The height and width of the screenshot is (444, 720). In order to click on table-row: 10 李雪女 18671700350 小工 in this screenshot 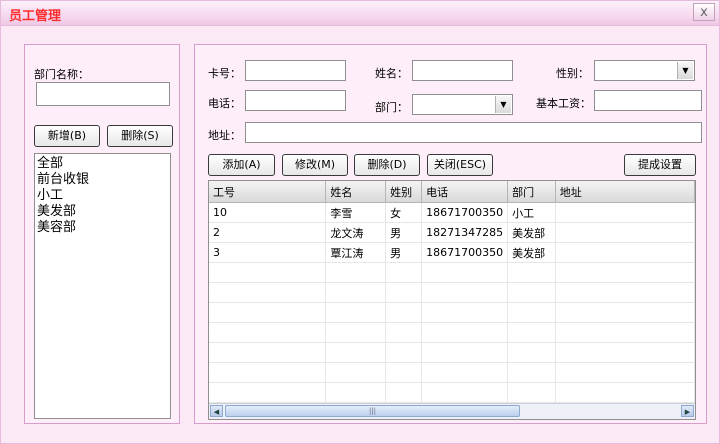, I will do `click(452, 212)`.